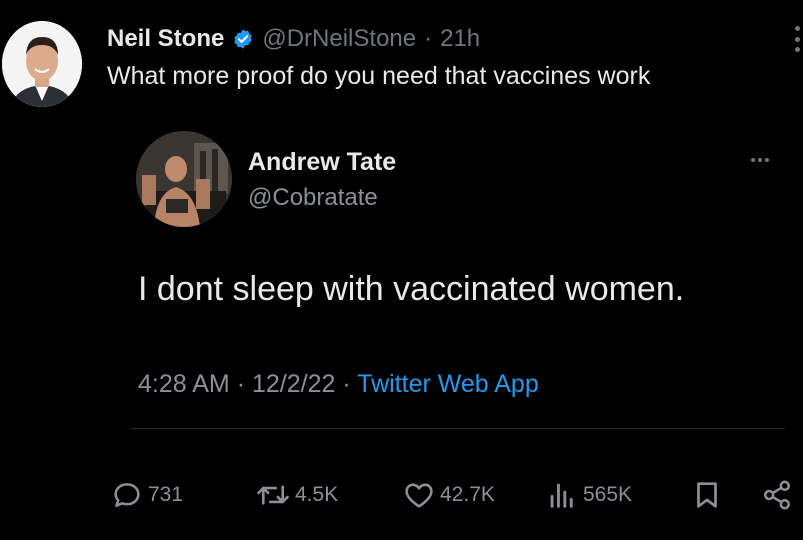 The height and width of the screenshot is (540, 803). Describe the element at coordinates (293, 384) in the screenshot. I see `quoted-date: 12/2/22` at that location.